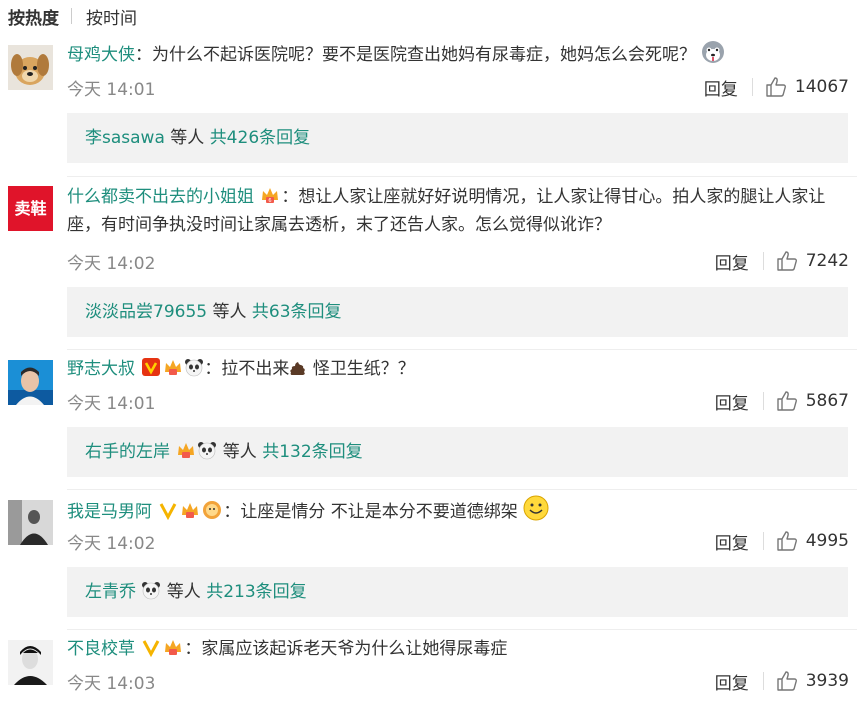 The image size is (857, 704). What do you see at coordinates (458, 541) in the screenshot?
I see `comment-meta: 今天 14:02 回复 4995` at bounding box center [458, 541].